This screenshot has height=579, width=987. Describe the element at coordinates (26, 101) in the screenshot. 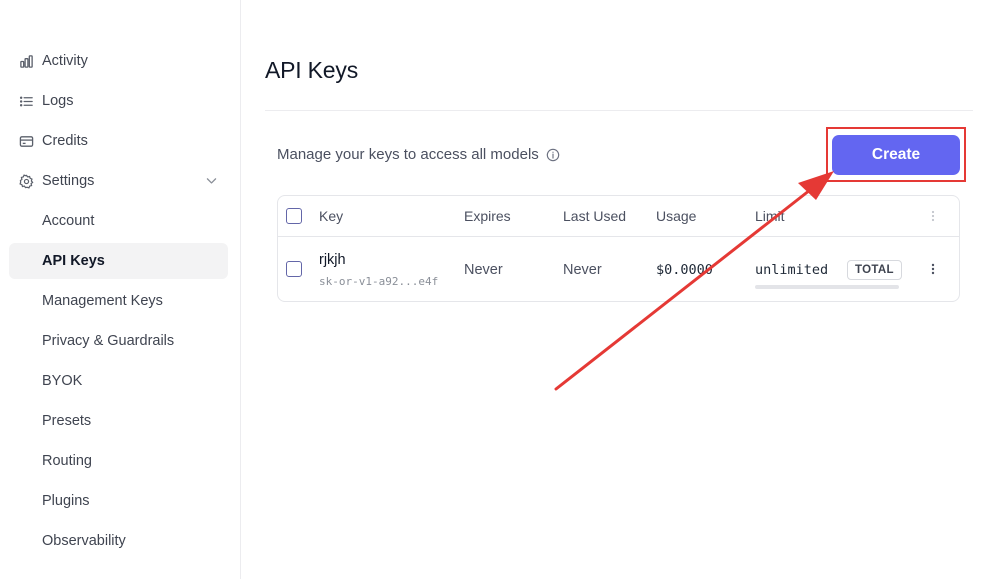

I see `list-icon` at that location.